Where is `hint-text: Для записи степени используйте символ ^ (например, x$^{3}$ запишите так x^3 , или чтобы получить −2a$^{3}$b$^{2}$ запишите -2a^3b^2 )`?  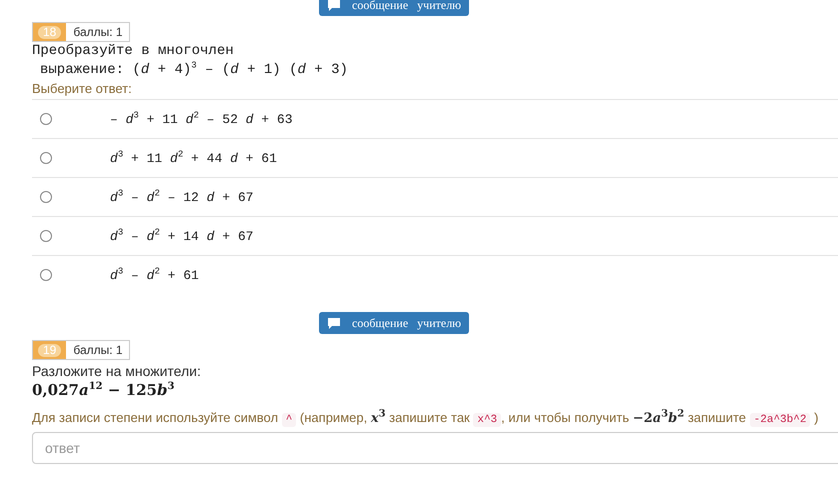 hint-text: Для записи степени используйте символ ^ (например, x$^{3}$ запишите так x^3 , или чтобы получить −2a$^{3}$b$^{2}$ запишите -2a^3b^2 ) is located at coordinates (426, 418).